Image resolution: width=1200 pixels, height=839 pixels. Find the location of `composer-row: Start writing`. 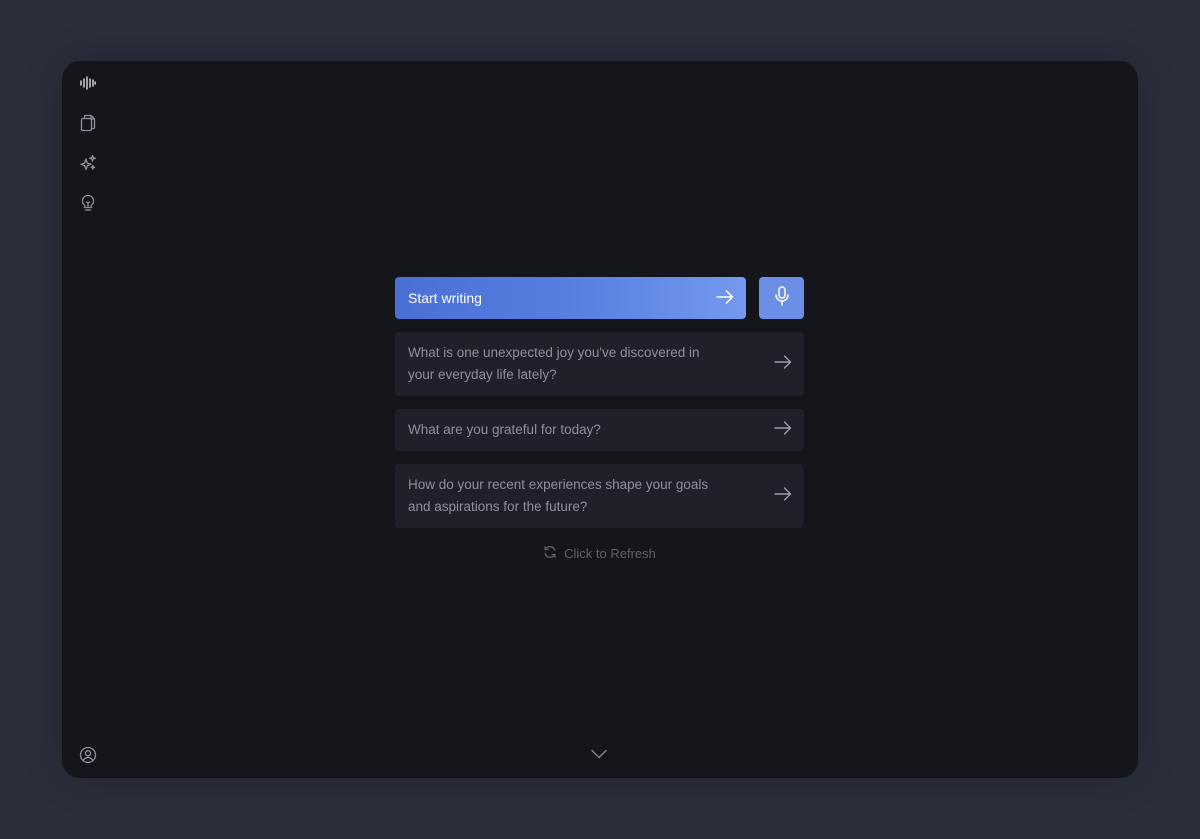

composer-row: Start writing is located at coordinates (599, 298).